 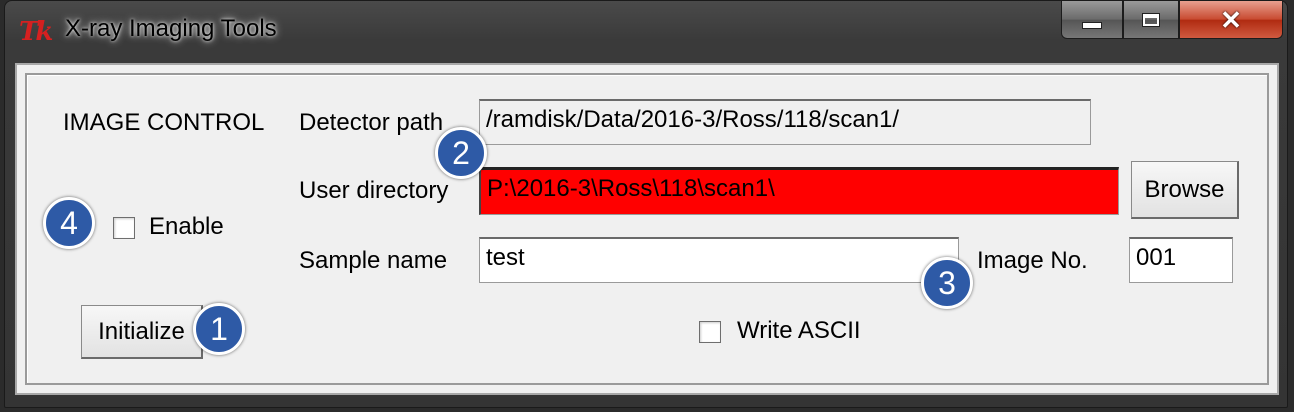 I want to click on initialize-button: Initialize, so click(x=142, y=332).